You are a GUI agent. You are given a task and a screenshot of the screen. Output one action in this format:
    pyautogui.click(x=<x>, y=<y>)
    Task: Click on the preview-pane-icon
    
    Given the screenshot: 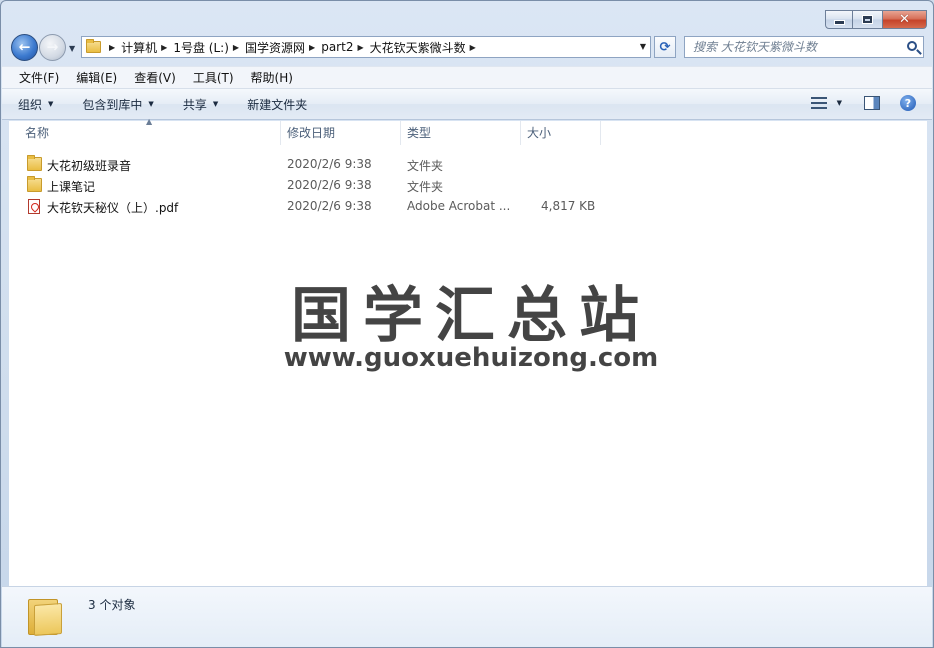 What is the action you would take?
    pyautogui.click(x=872, y=103)
    